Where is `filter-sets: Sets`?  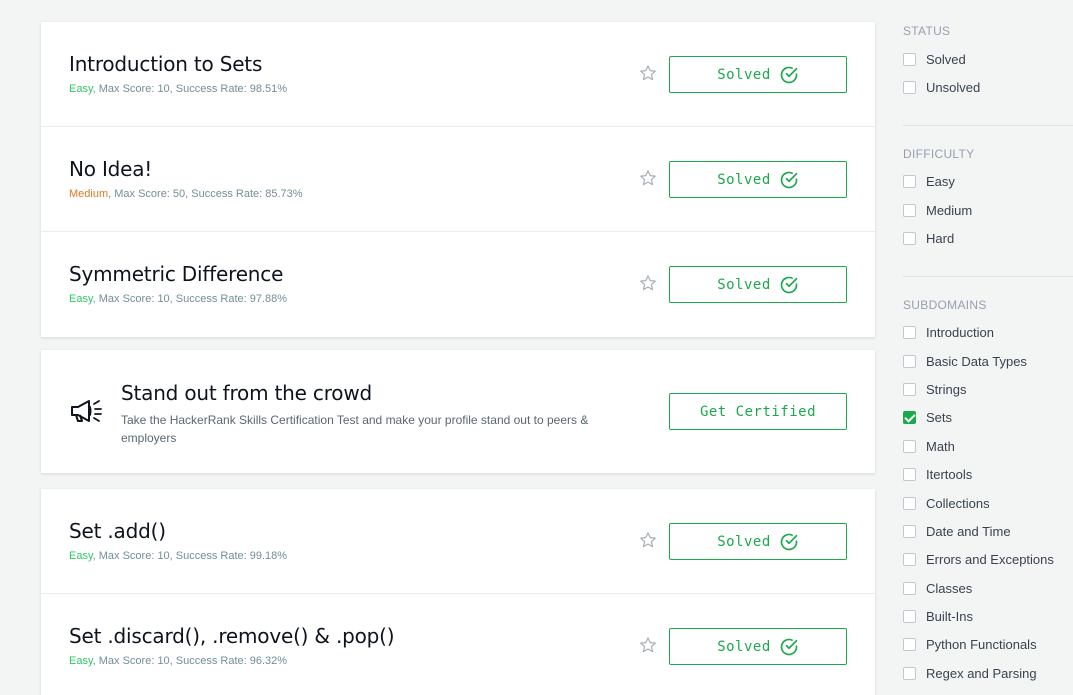 filter-sets: Sets is located at coordinates (927, 417).